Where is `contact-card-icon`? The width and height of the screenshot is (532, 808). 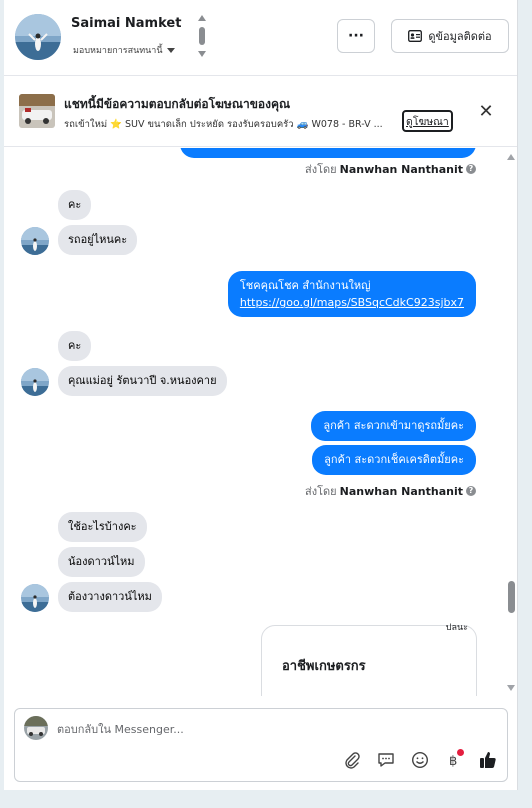 contact-card-icon is located at coordinates (415, 36).